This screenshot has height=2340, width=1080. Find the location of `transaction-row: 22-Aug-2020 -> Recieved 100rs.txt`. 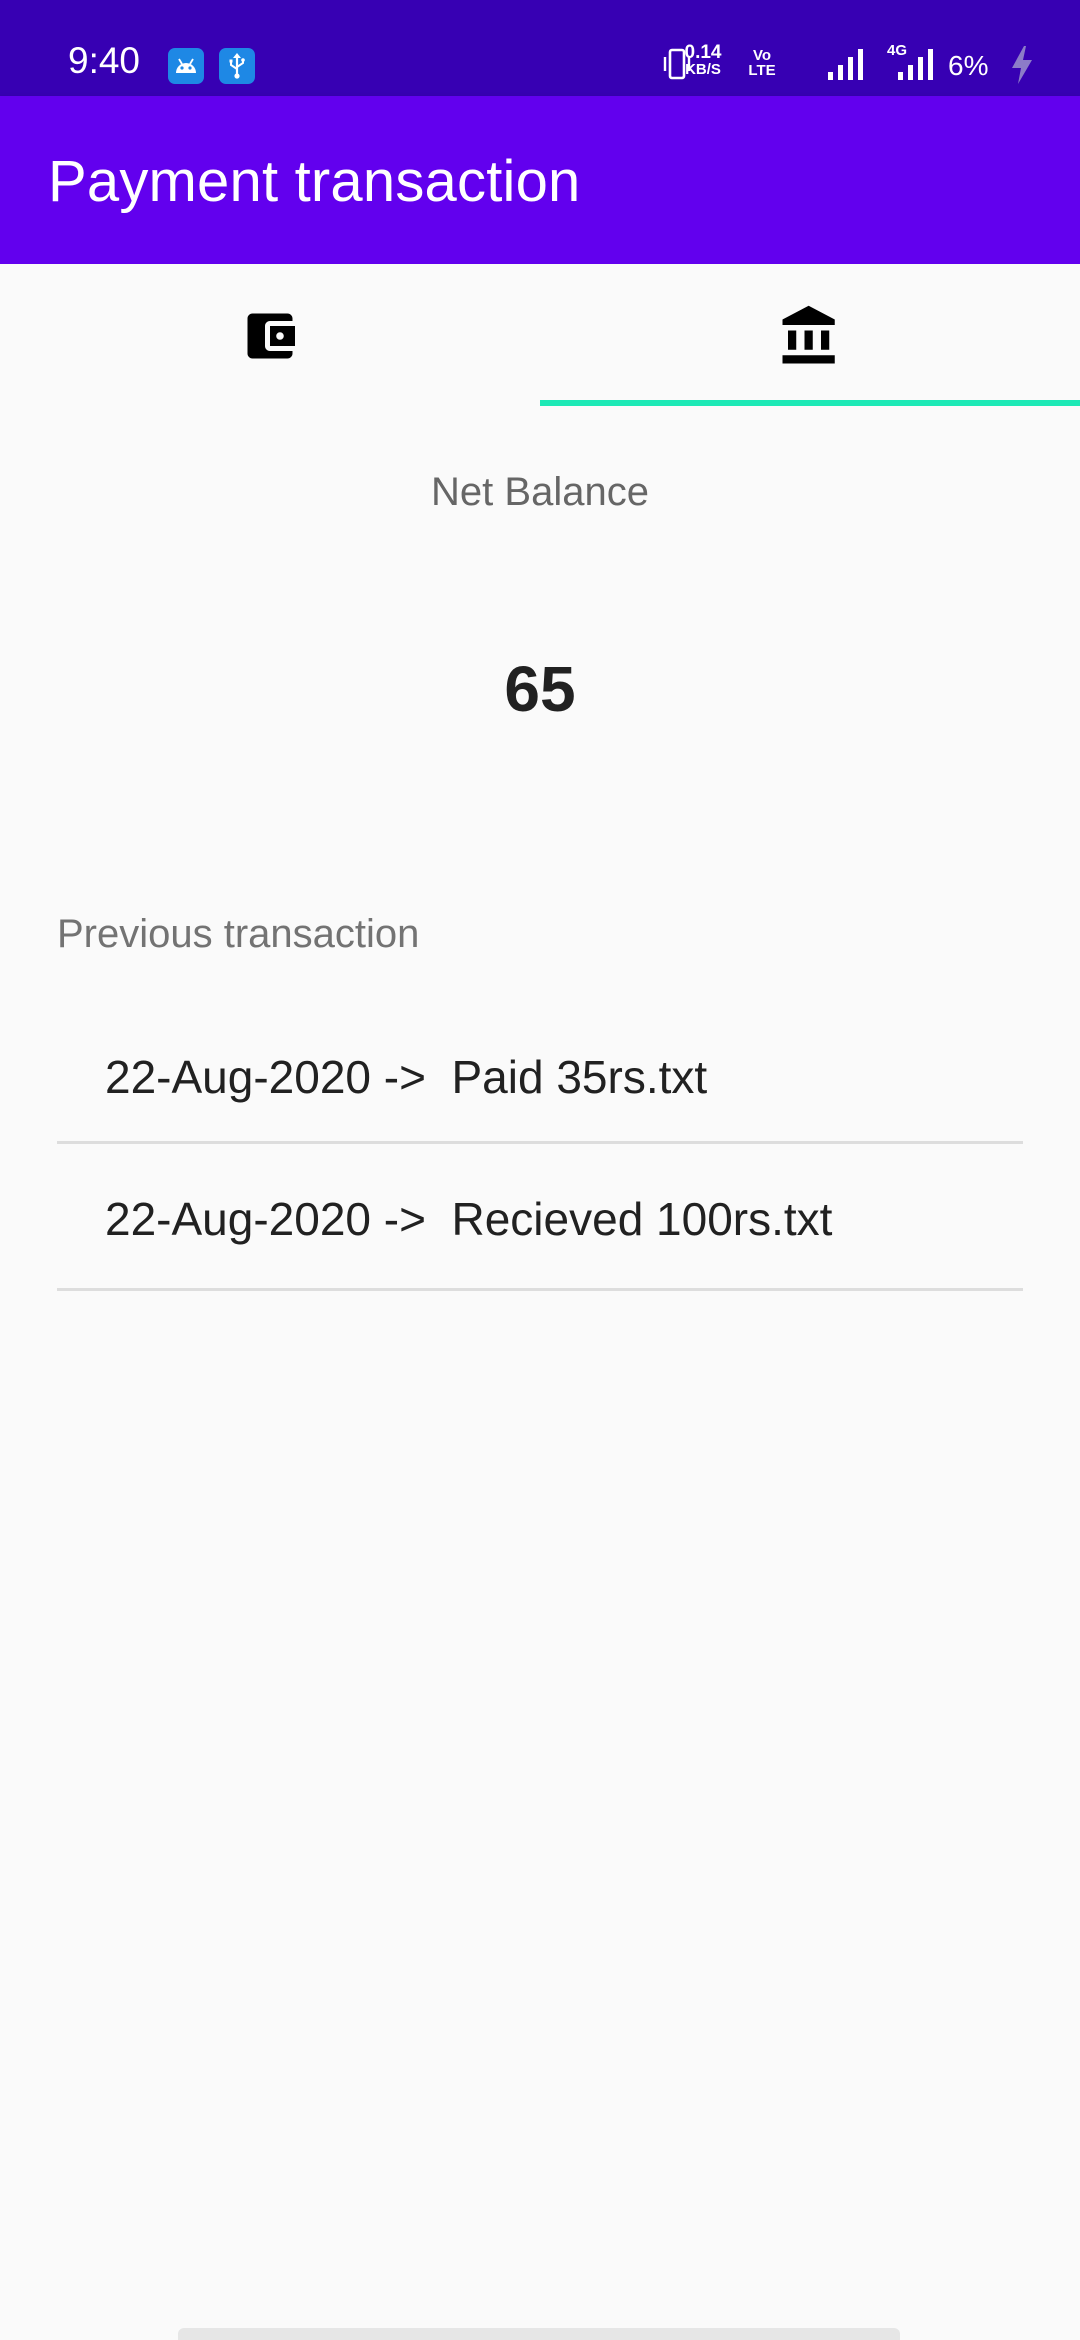

transaction-row: 22-Aug-2020 -> Recieved 100rs.txt is located at coordinates (540, 1217).